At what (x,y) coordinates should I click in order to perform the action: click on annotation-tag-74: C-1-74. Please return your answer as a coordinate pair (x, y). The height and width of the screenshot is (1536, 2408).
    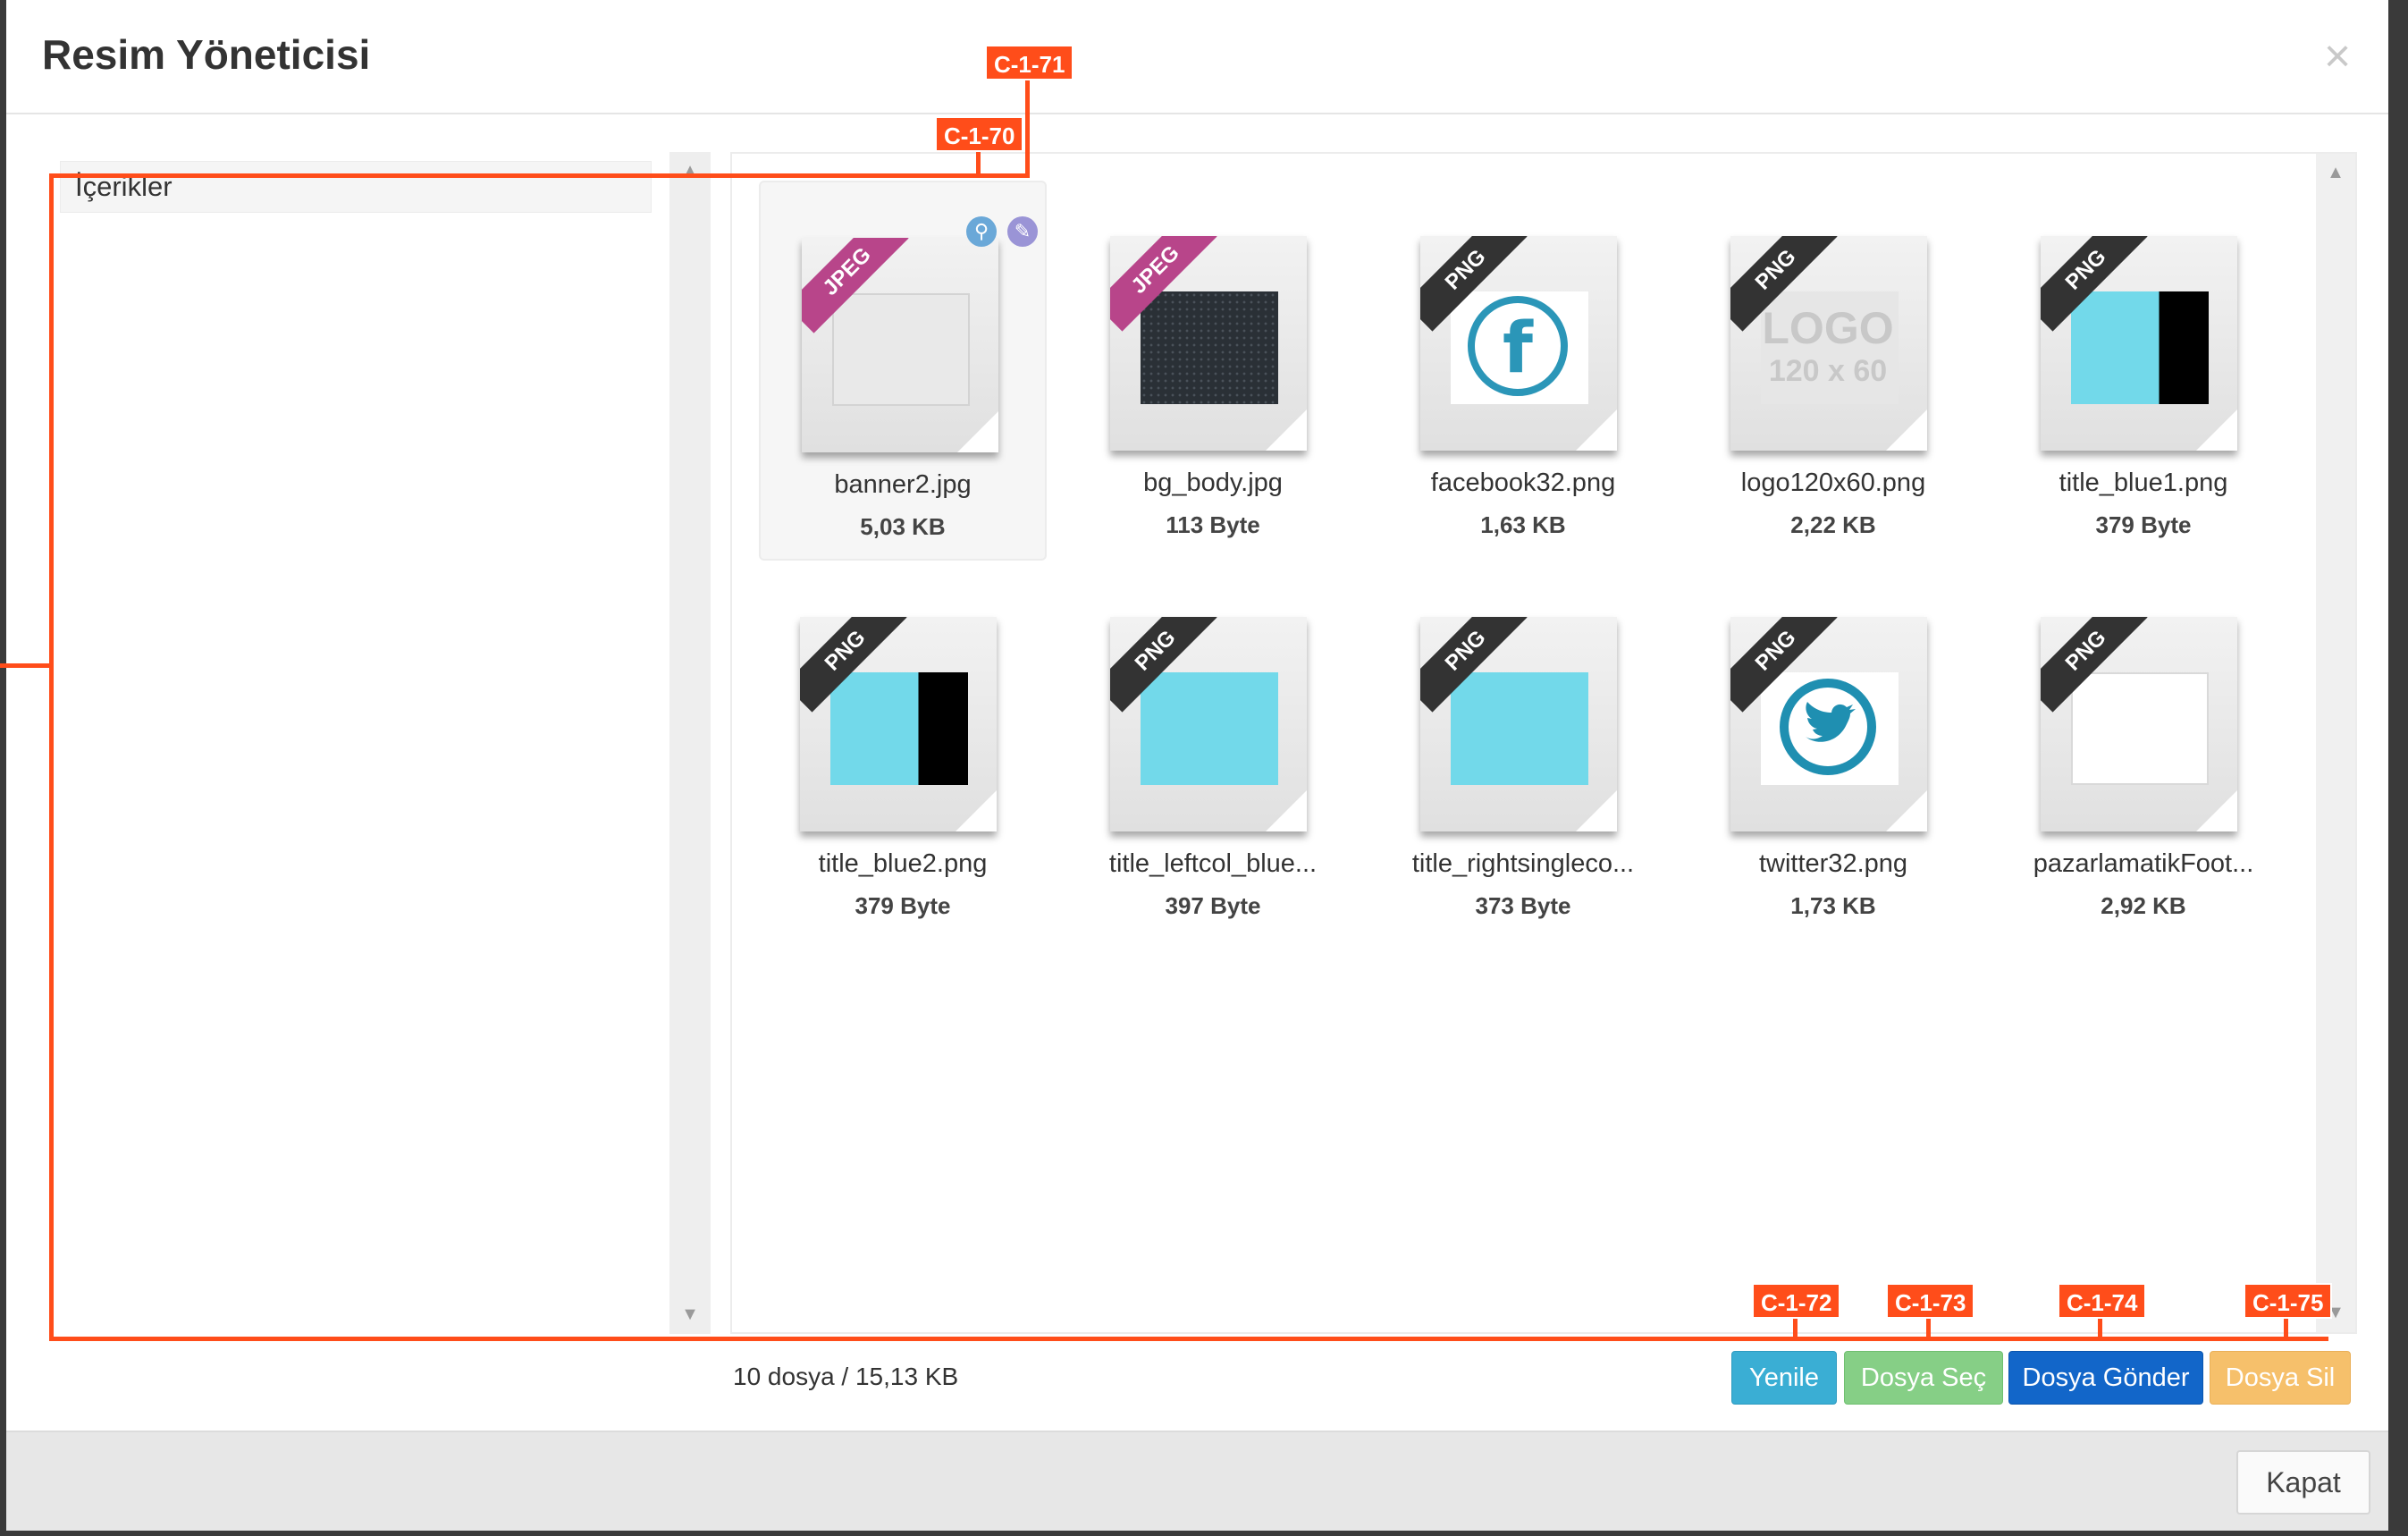
    Looking at the image, I should click on (2102, 1301).